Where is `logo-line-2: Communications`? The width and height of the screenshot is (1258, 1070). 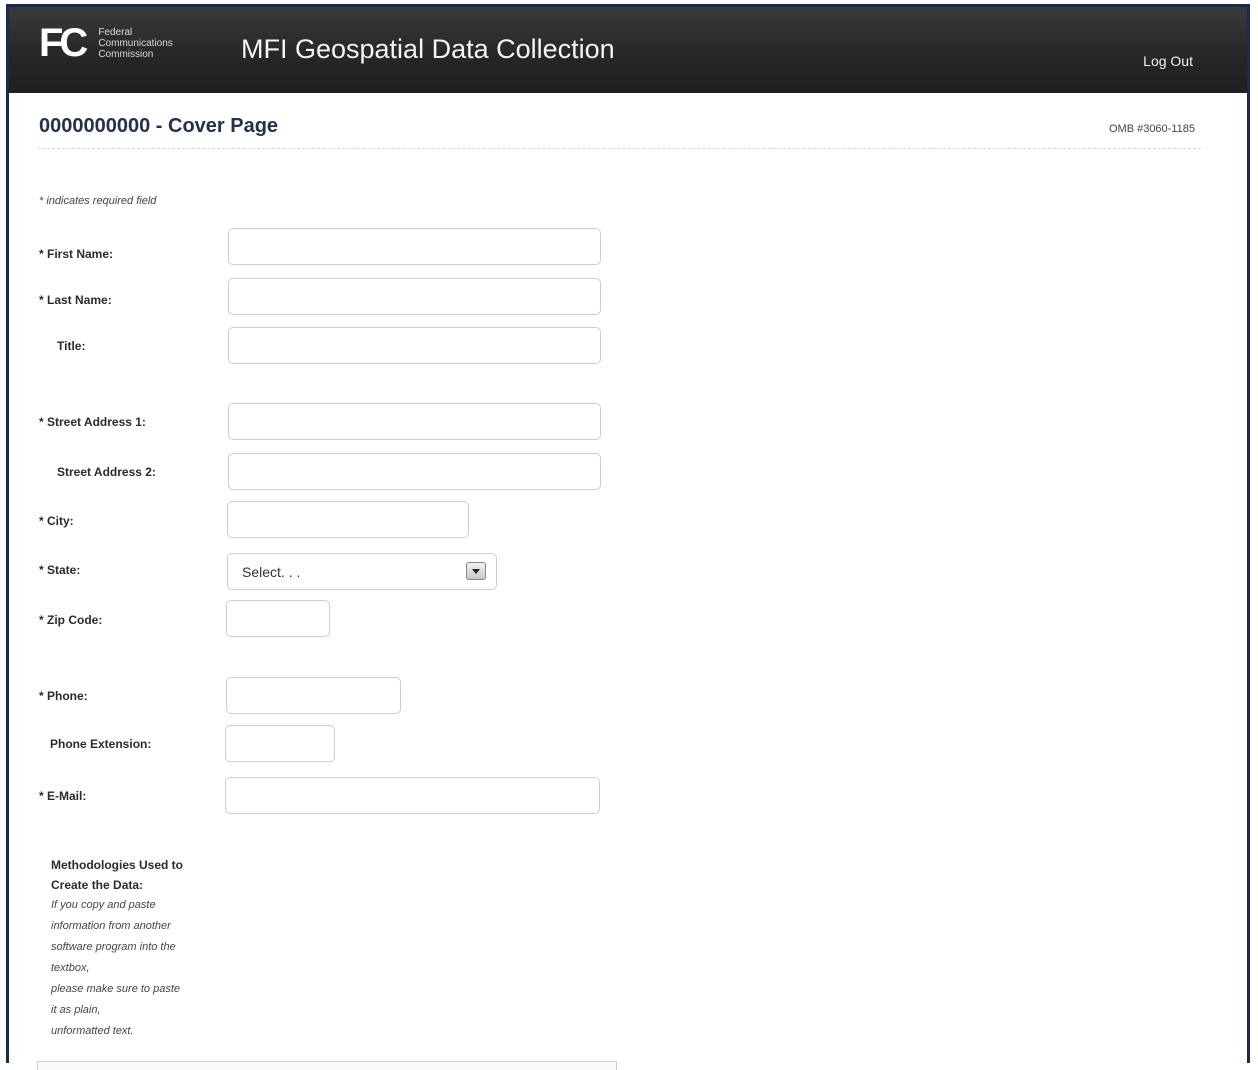
logo-line-2: Communications is located at coordinates (135, 43).